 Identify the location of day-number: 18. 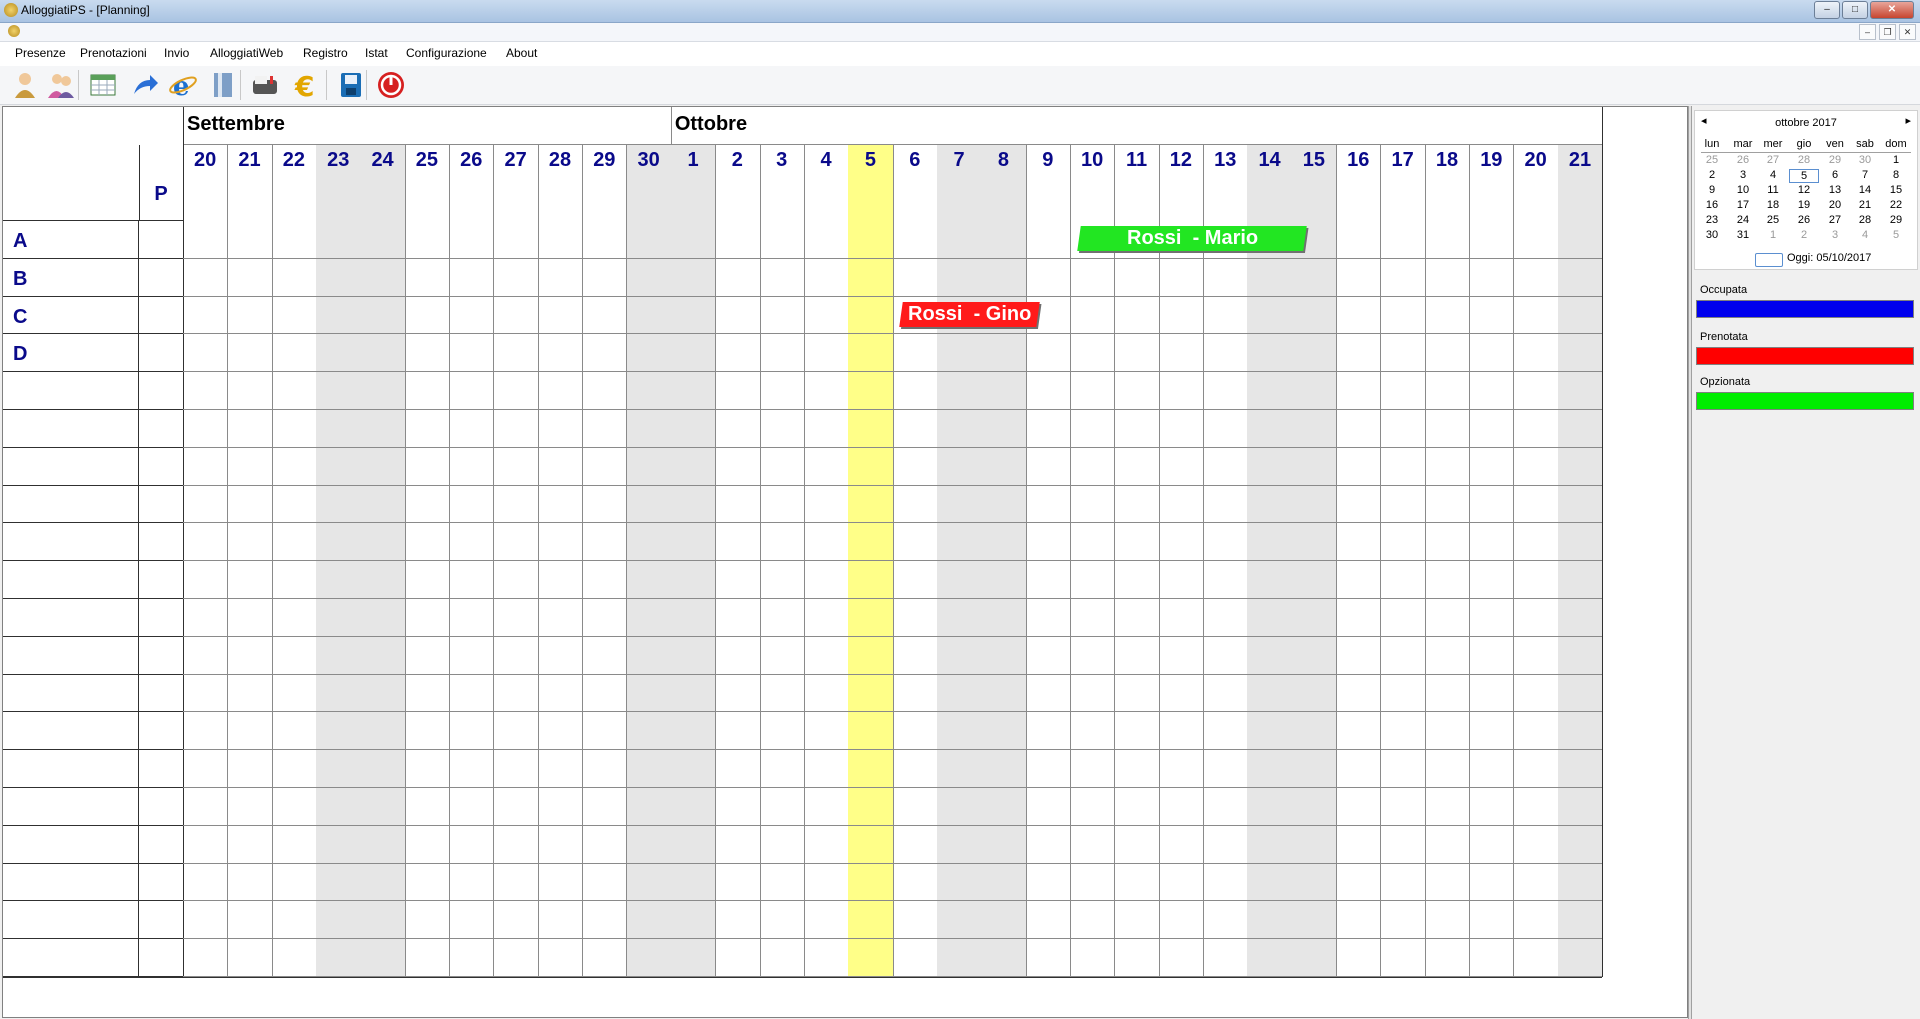
(1447, 160).